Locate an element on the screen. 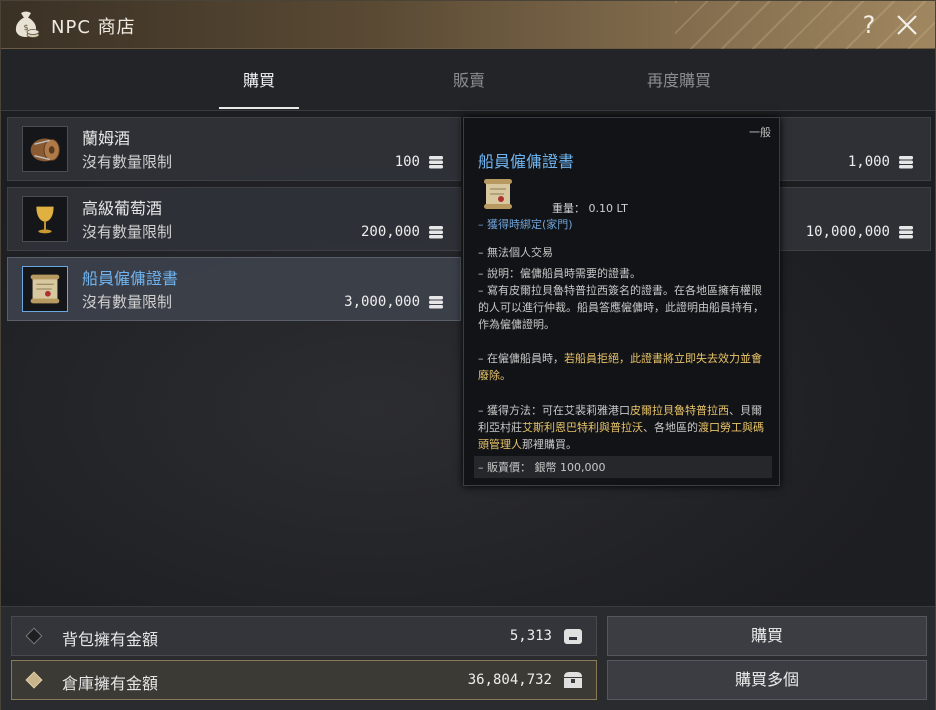  item-price: 10,000,000 is located at coordinates (847, 232).